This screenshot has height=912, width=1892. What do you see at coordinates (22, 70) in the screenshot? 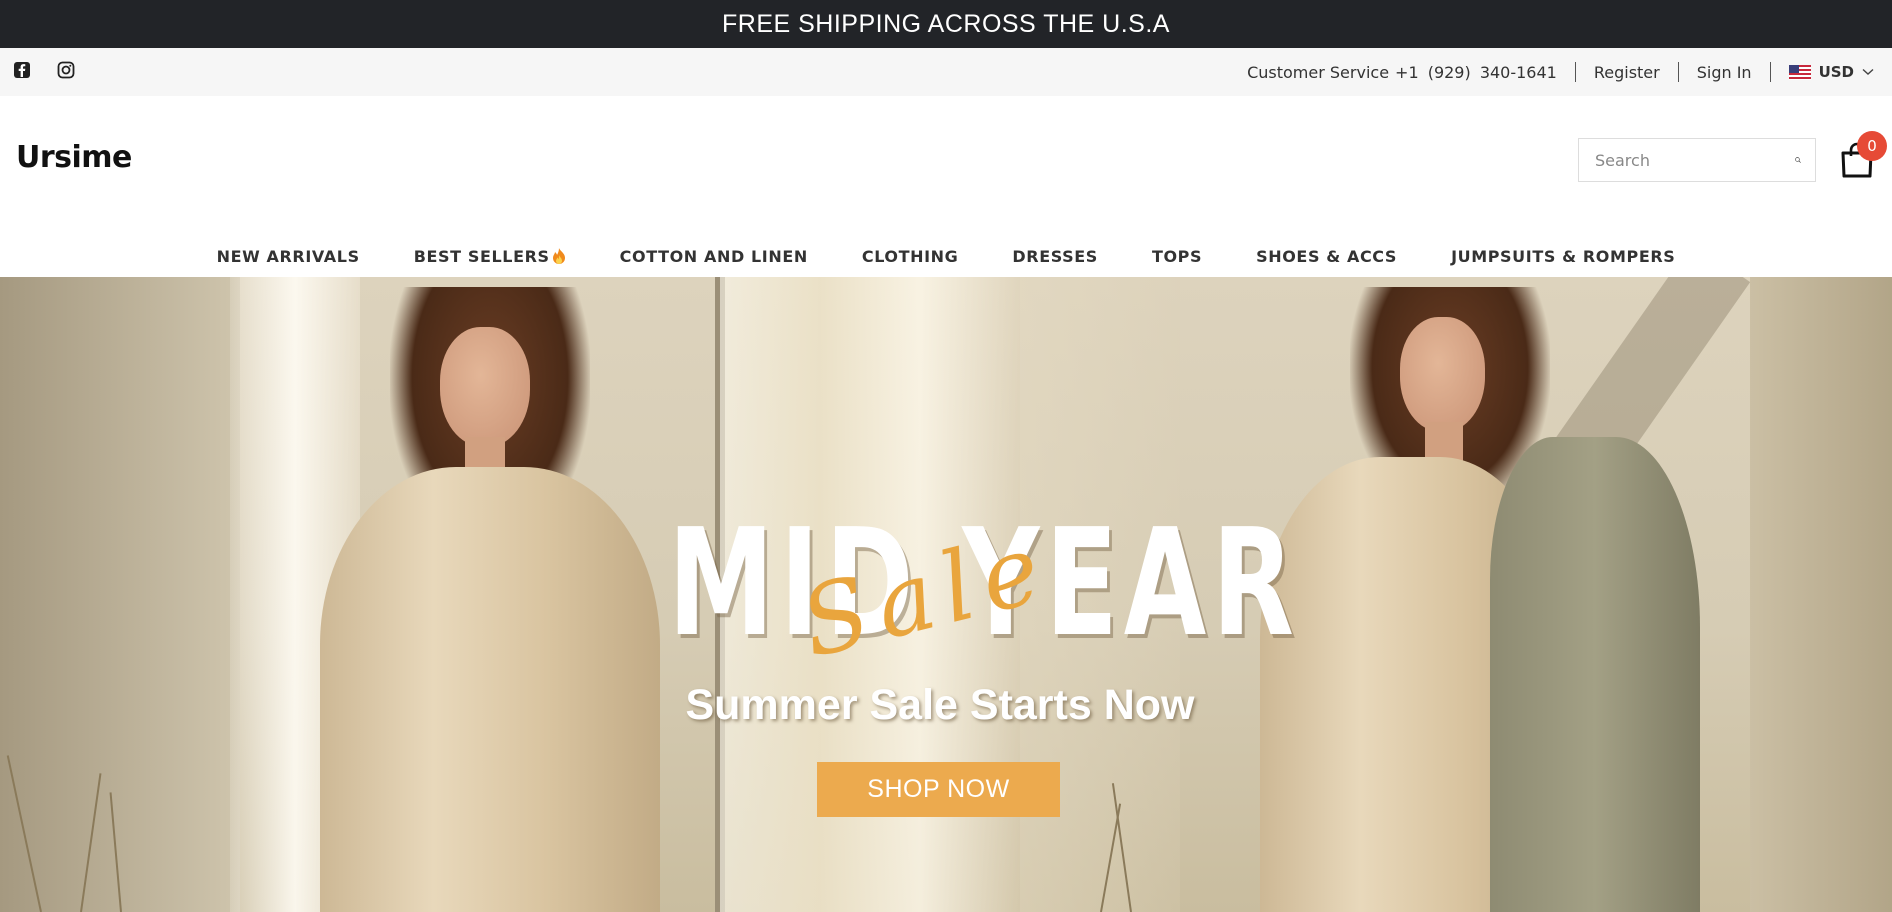
I see `facebook-icon` at bounding box center [22, 70].